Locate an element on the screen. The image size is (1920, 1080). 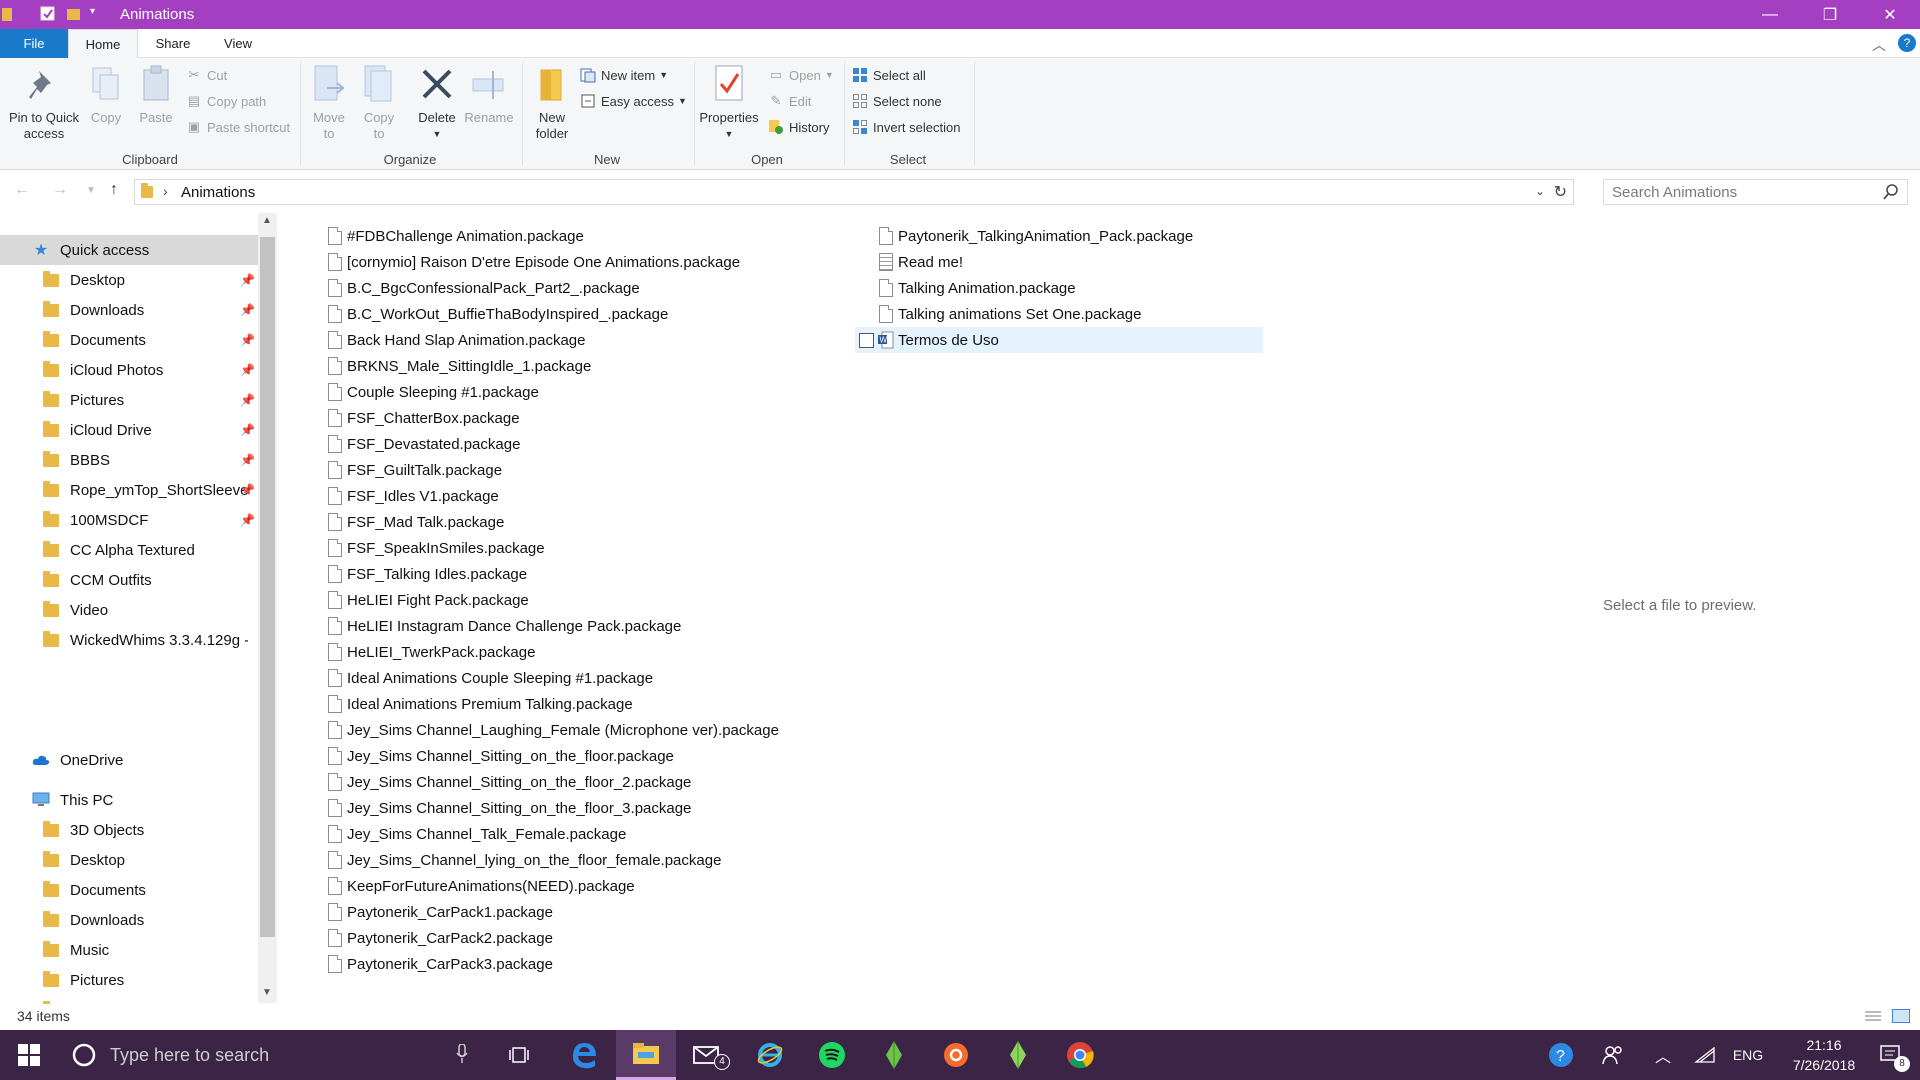
file-item: FSF_Talking Idles.package is located at coordinates (427, 574).